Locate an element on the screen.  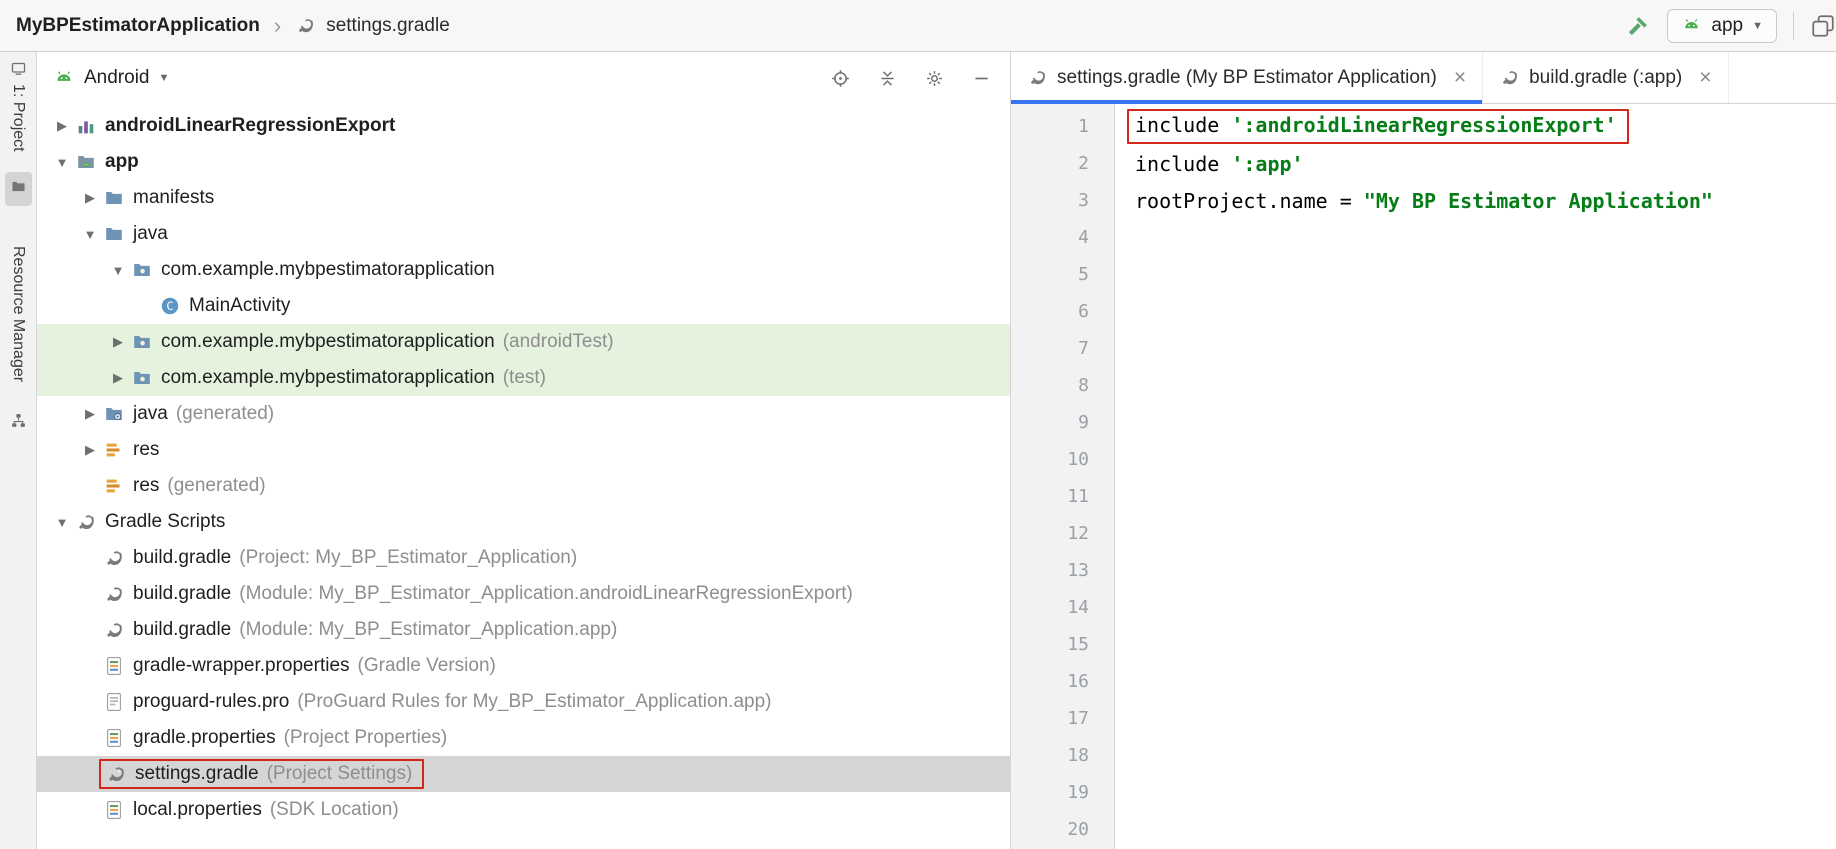
line-number: 12 is located at coordinates (1078, 533).